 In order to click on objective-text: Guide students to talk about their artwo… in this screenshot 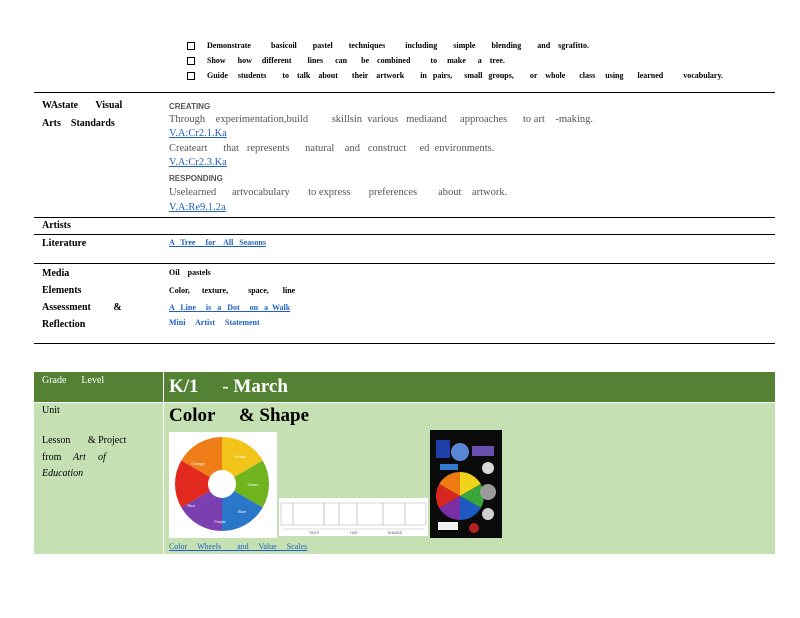, I will do `click(465, 75)`.